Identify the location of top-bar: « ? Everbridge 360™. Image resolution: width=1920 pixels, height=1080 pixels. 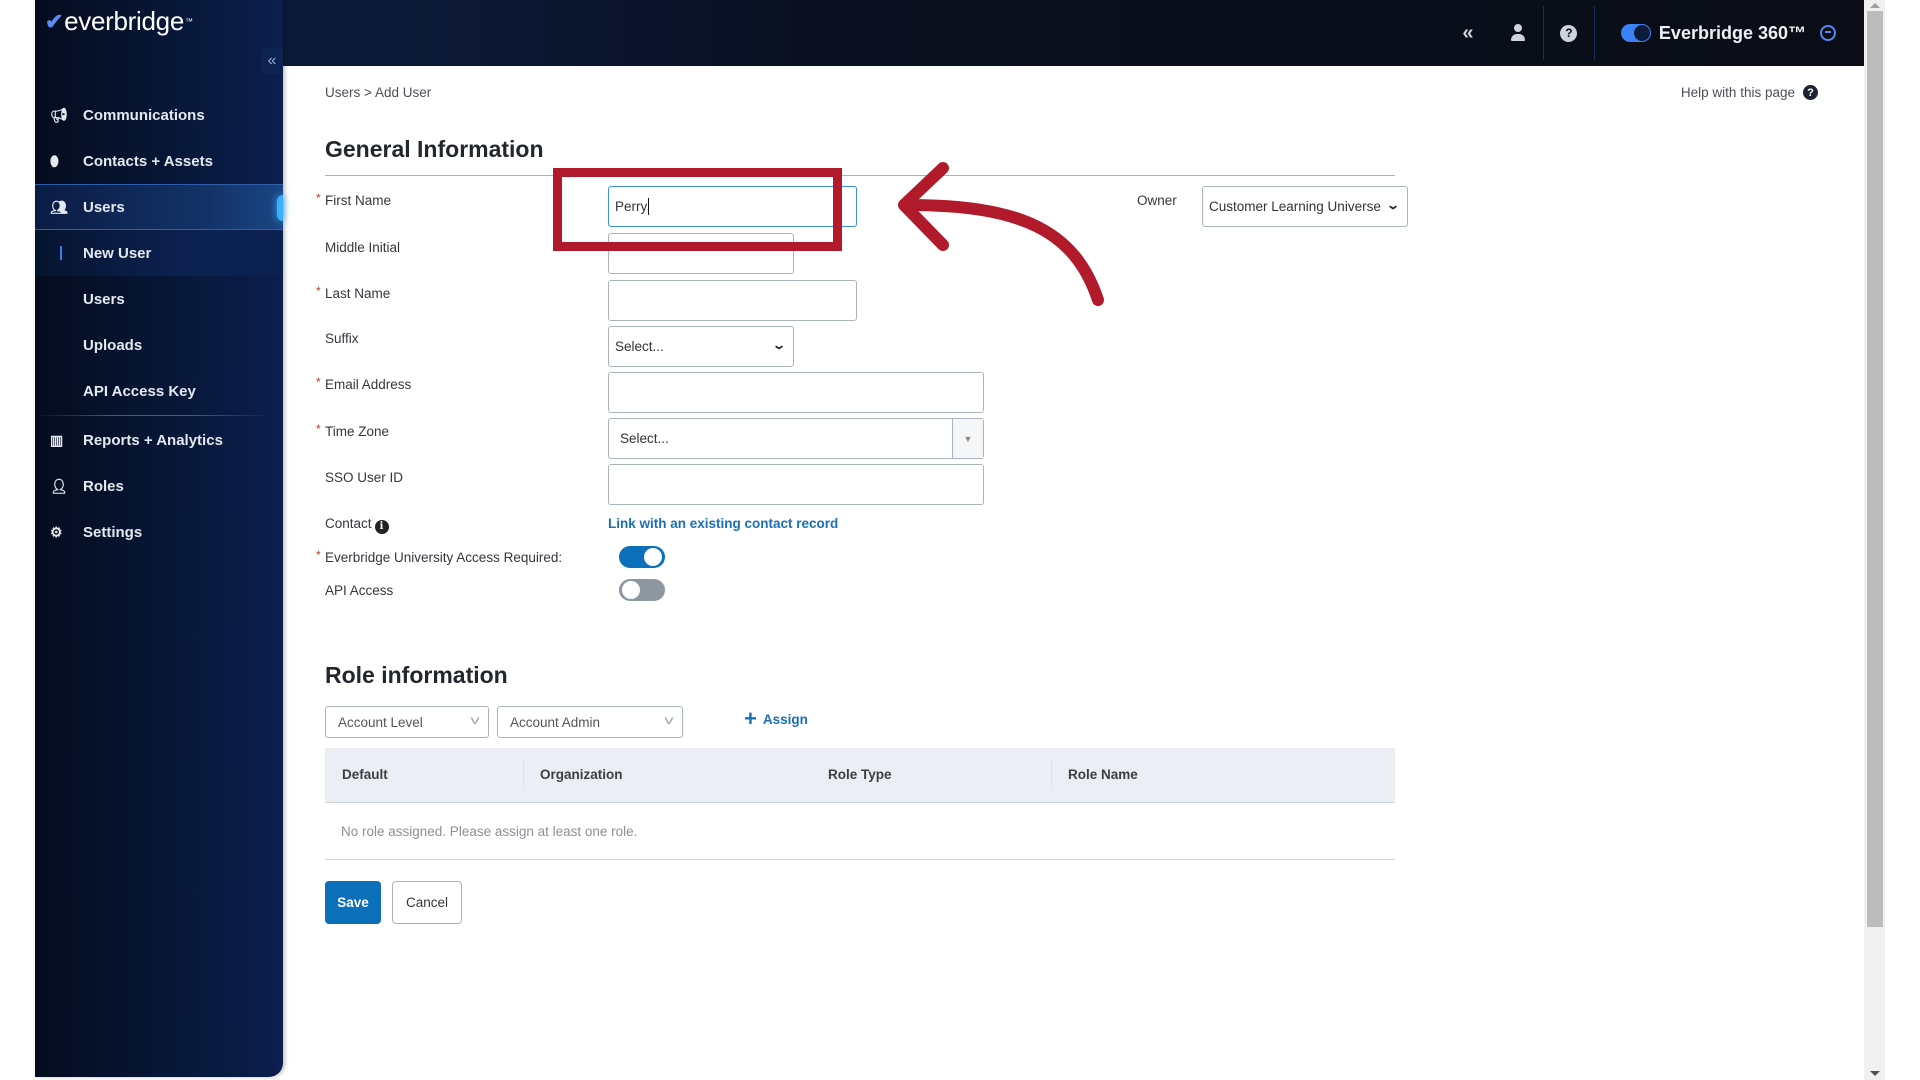
(949, 33).